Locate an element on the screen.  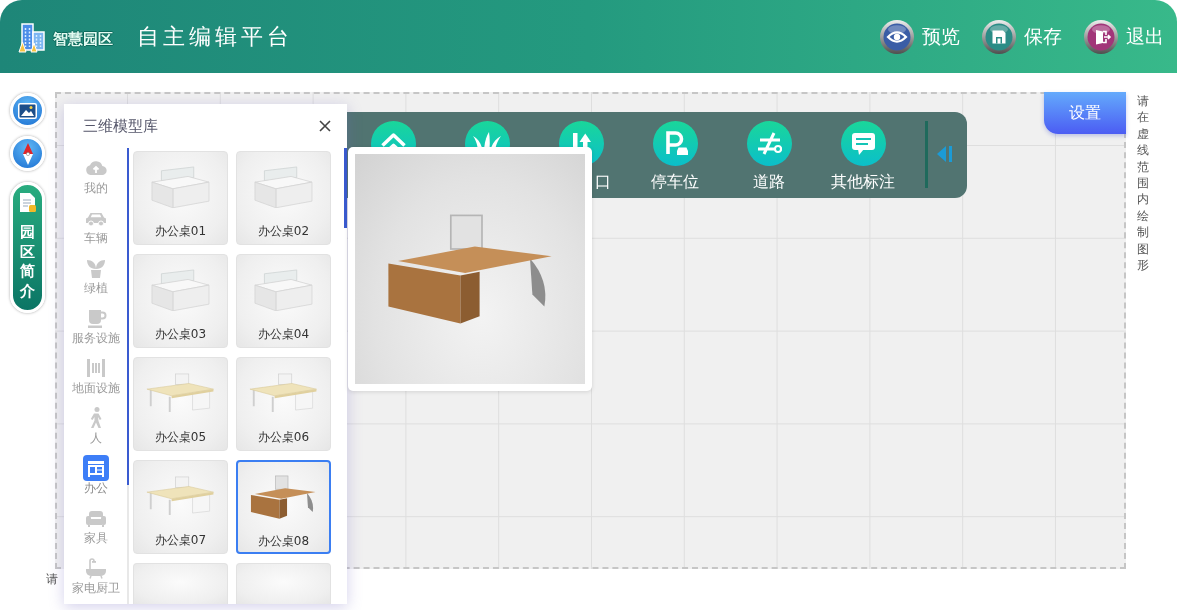
document-icon is located at coordinates (27, 202).